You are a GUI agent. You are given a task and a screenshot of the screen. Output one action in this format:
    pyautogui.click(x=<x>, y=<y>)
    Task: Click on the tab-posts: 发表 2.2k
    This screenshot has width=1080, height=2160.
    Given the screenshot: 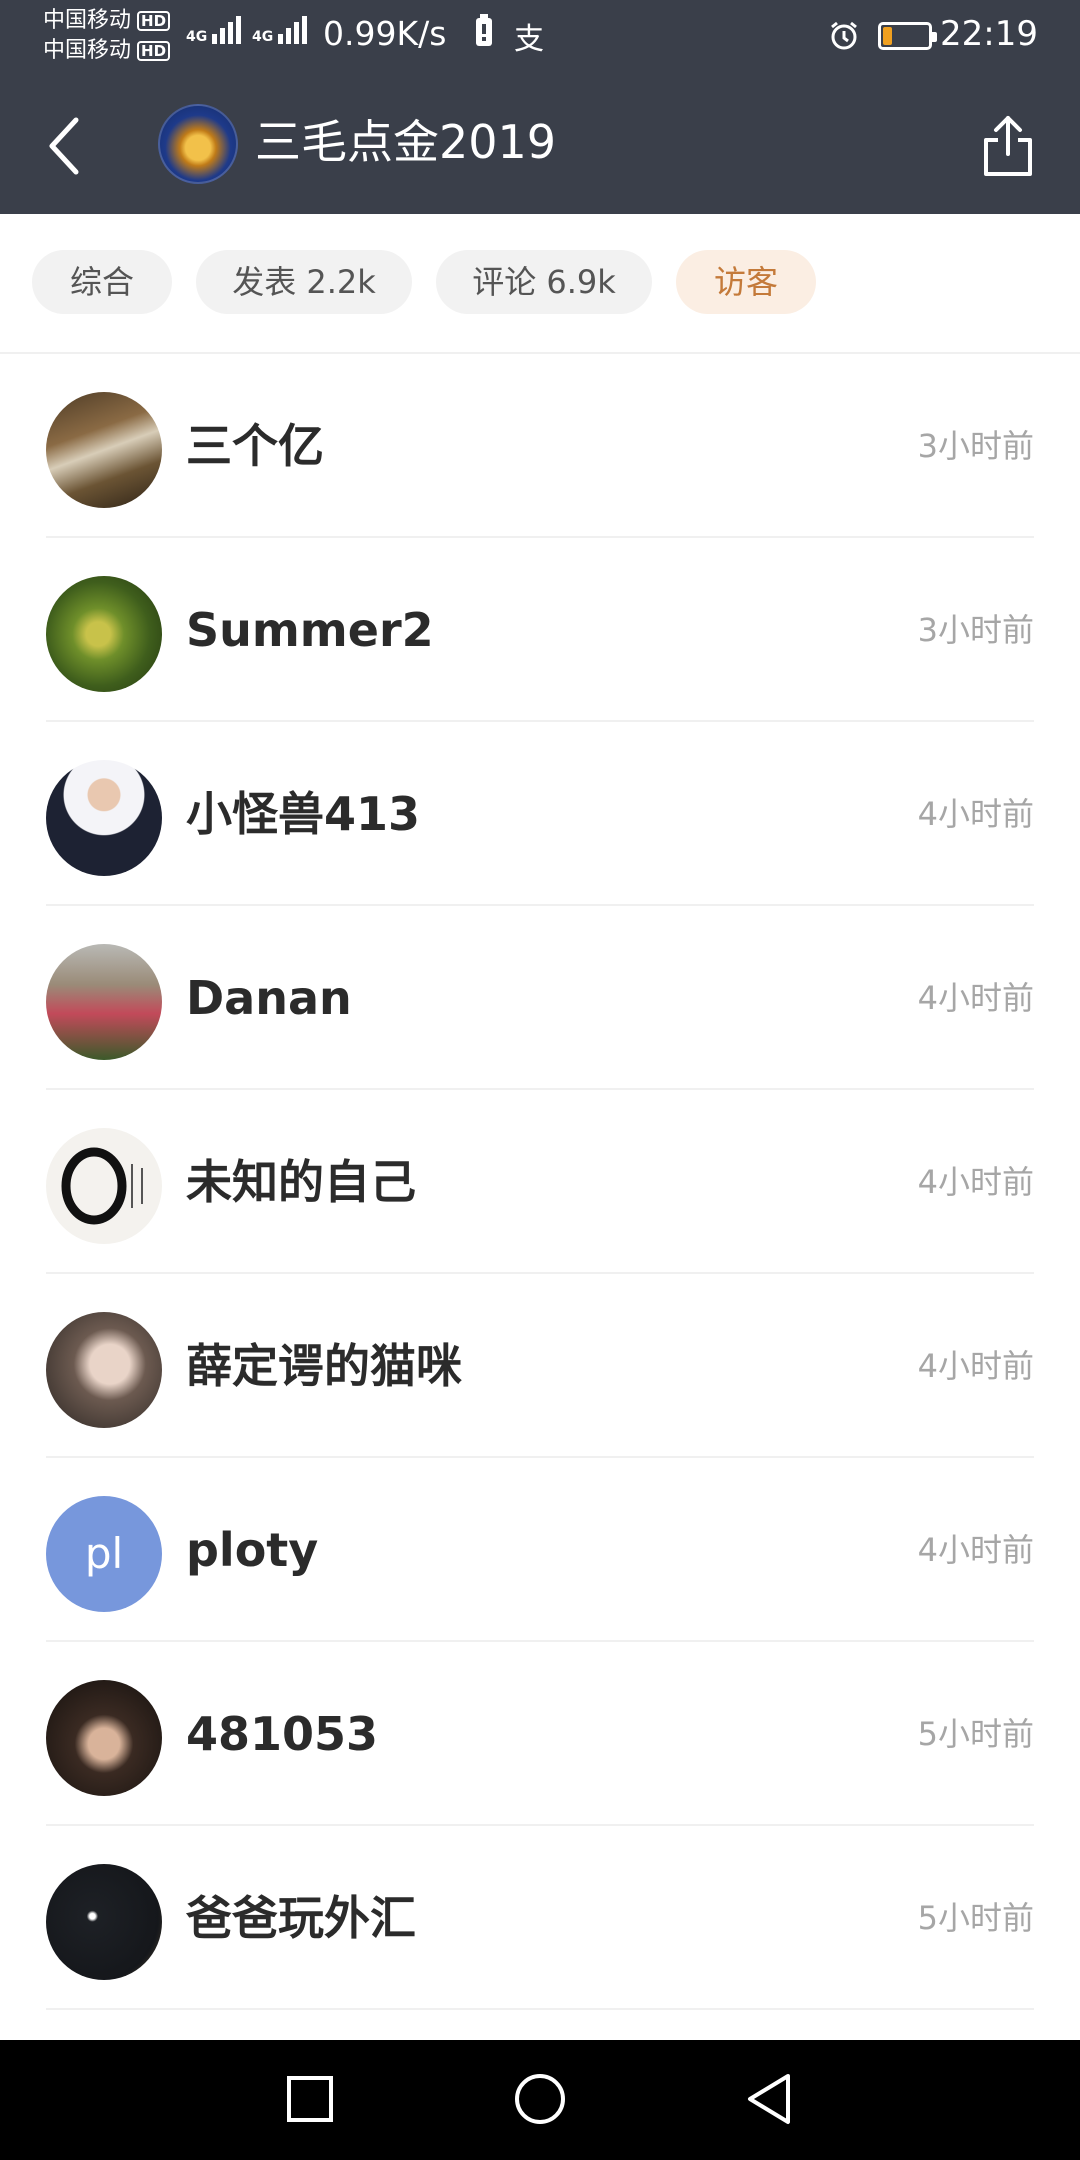 What is the action you would take?
    pyautogui.click(x=304, y=282)
    